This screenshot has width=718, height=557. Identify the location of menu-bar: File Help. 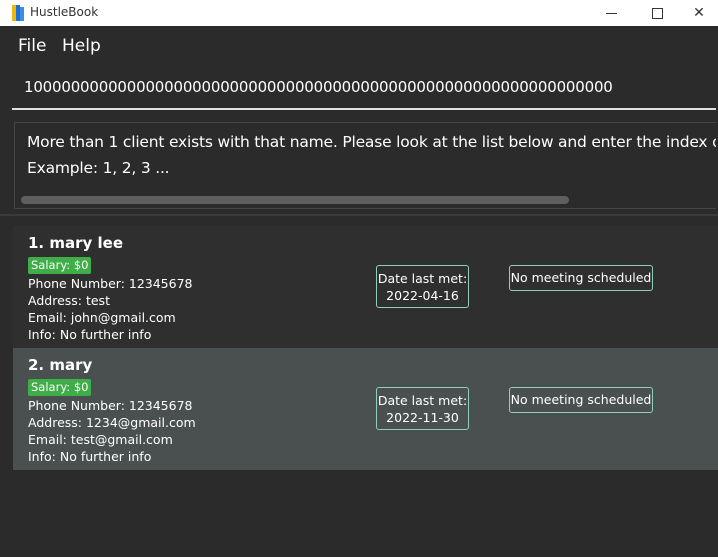
(359, 45).